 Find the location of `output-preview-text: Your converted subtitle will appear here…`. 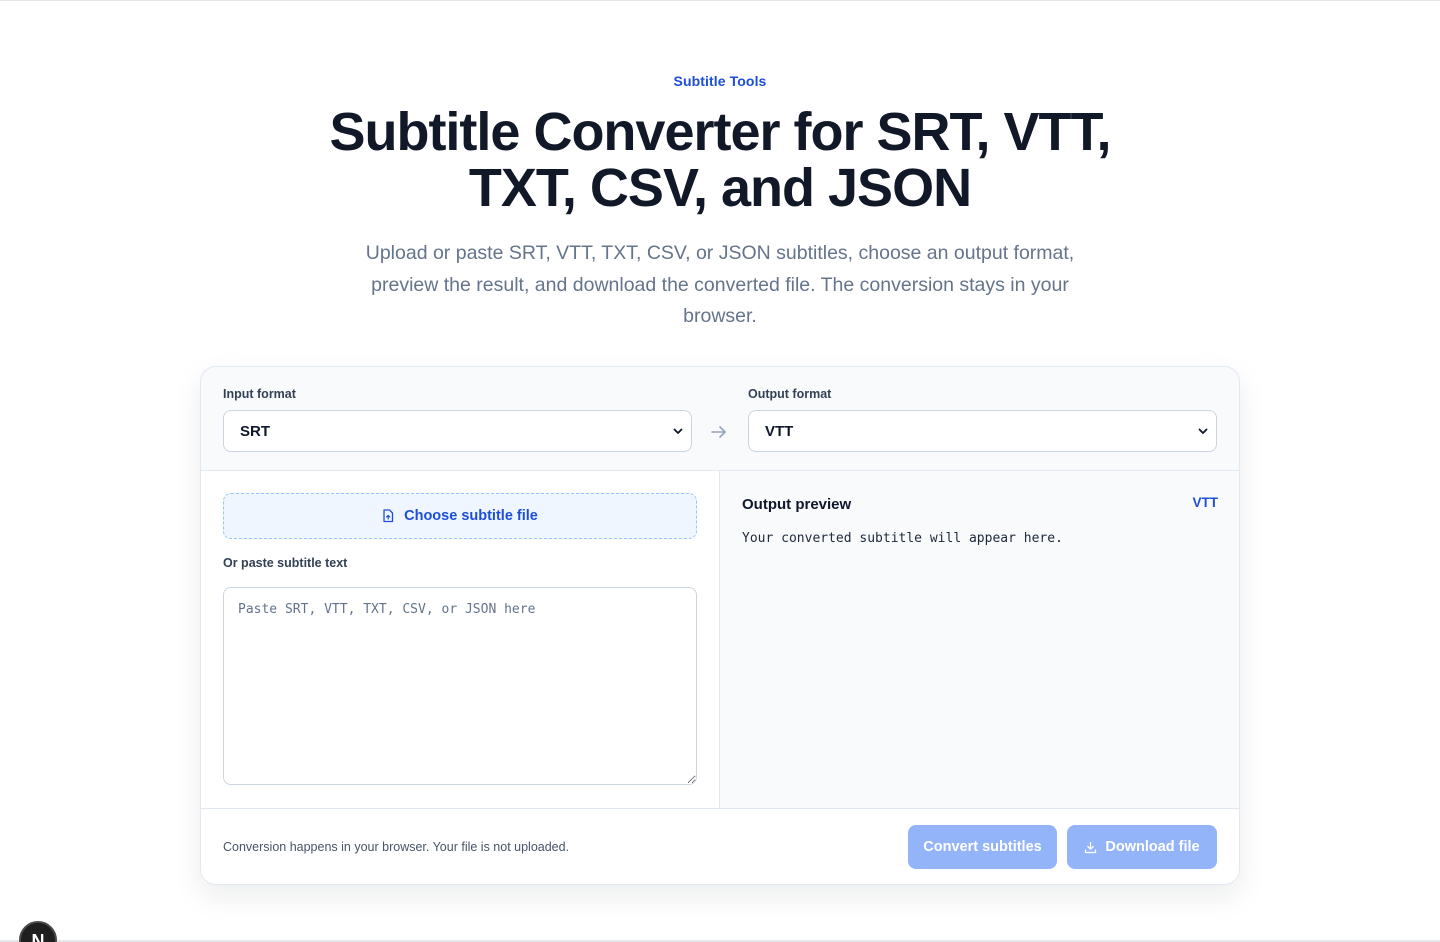

output-preview-text: Your converted subtitle will appear here… is located at coordinates (902, 538).